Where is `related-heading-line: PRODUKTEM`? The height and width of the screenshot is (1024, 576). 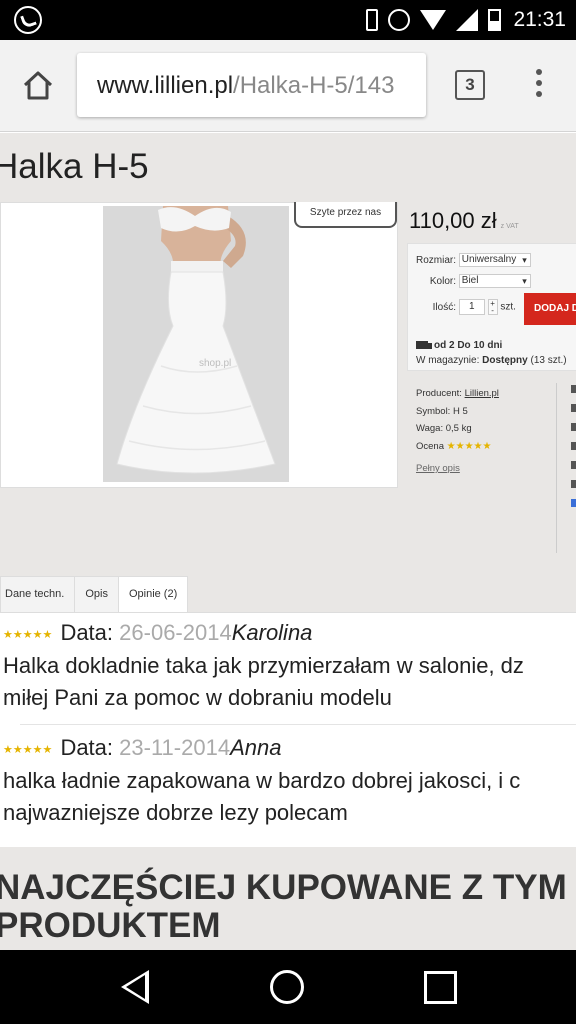 related-heading-line: PRODUKTEM is located at coordinates (110, 925).